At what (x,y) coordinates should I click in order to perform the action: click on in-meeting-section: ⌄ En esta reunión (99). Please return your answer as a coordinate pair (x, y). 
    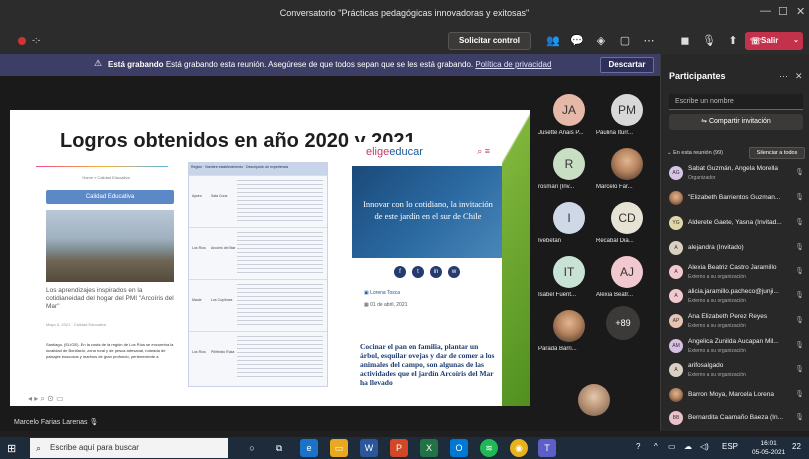
    Looking at the image, I should click on (695, 153).